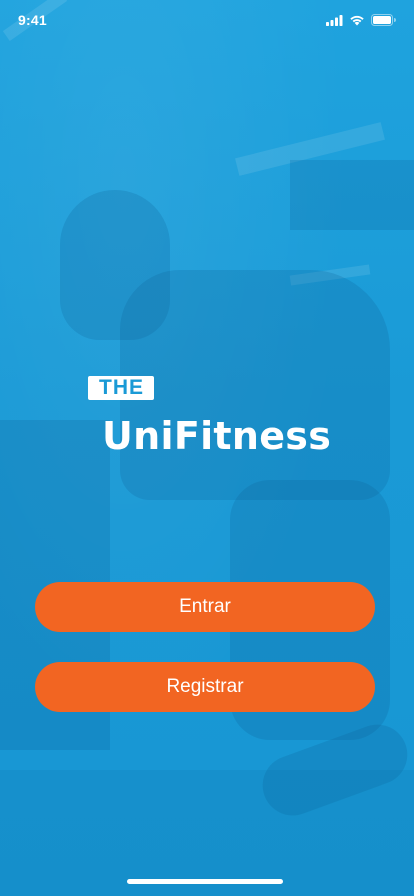  What do you see at coordinates (205, 607) in the screenshot?
I see `login-button: Entrar` at bounding box center [205, 607].